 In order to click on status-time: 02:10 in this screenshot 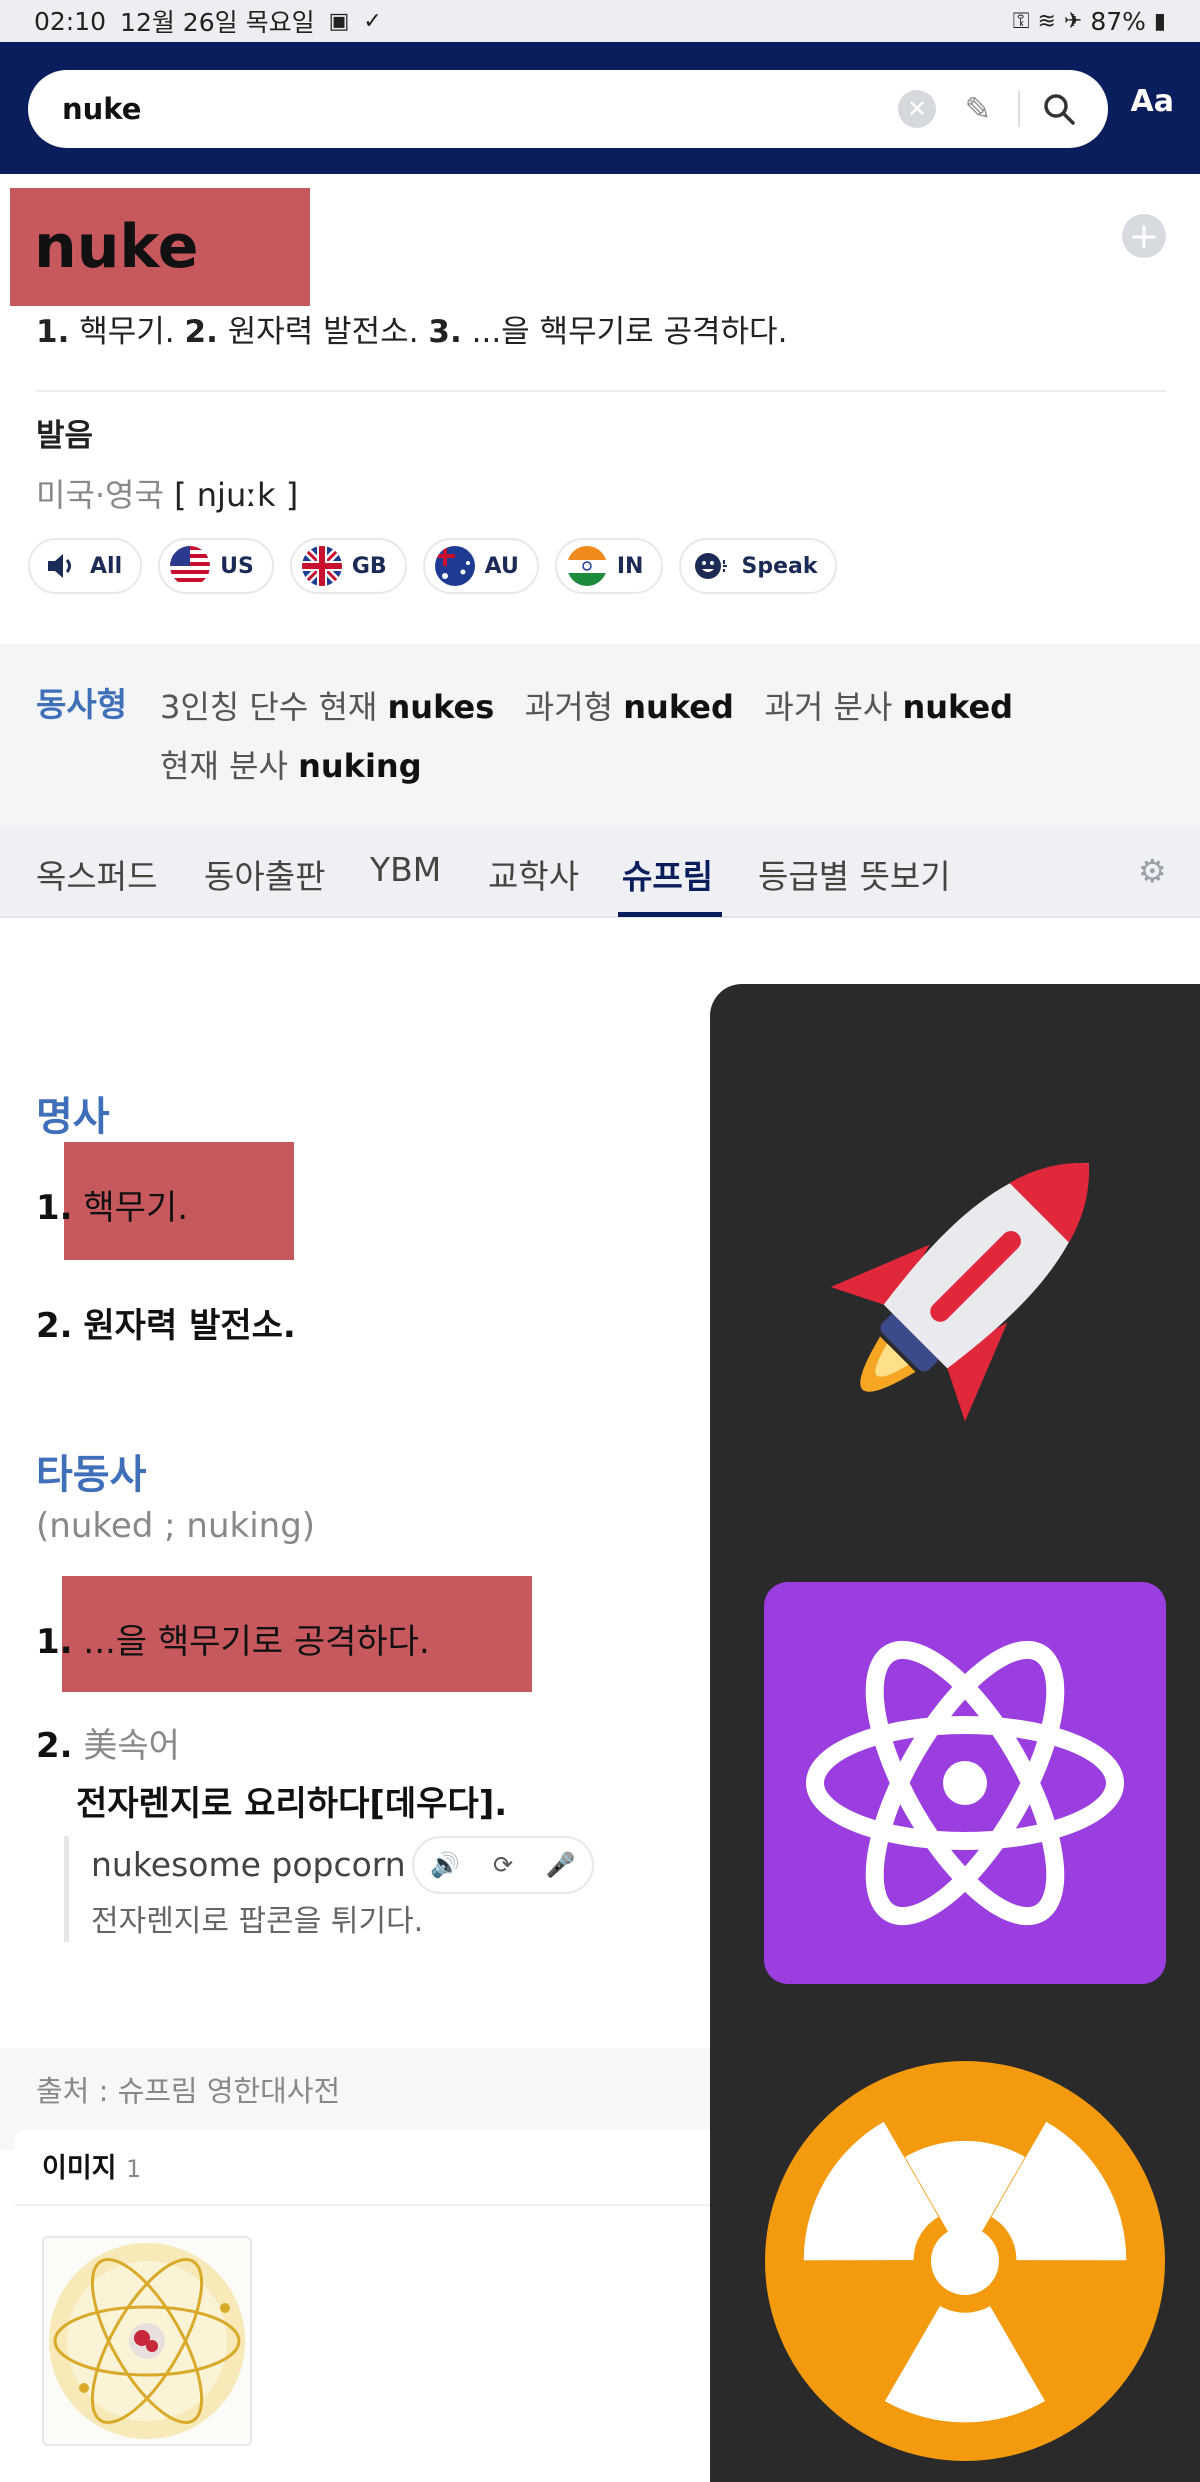, I will do `click(70, 21)`.